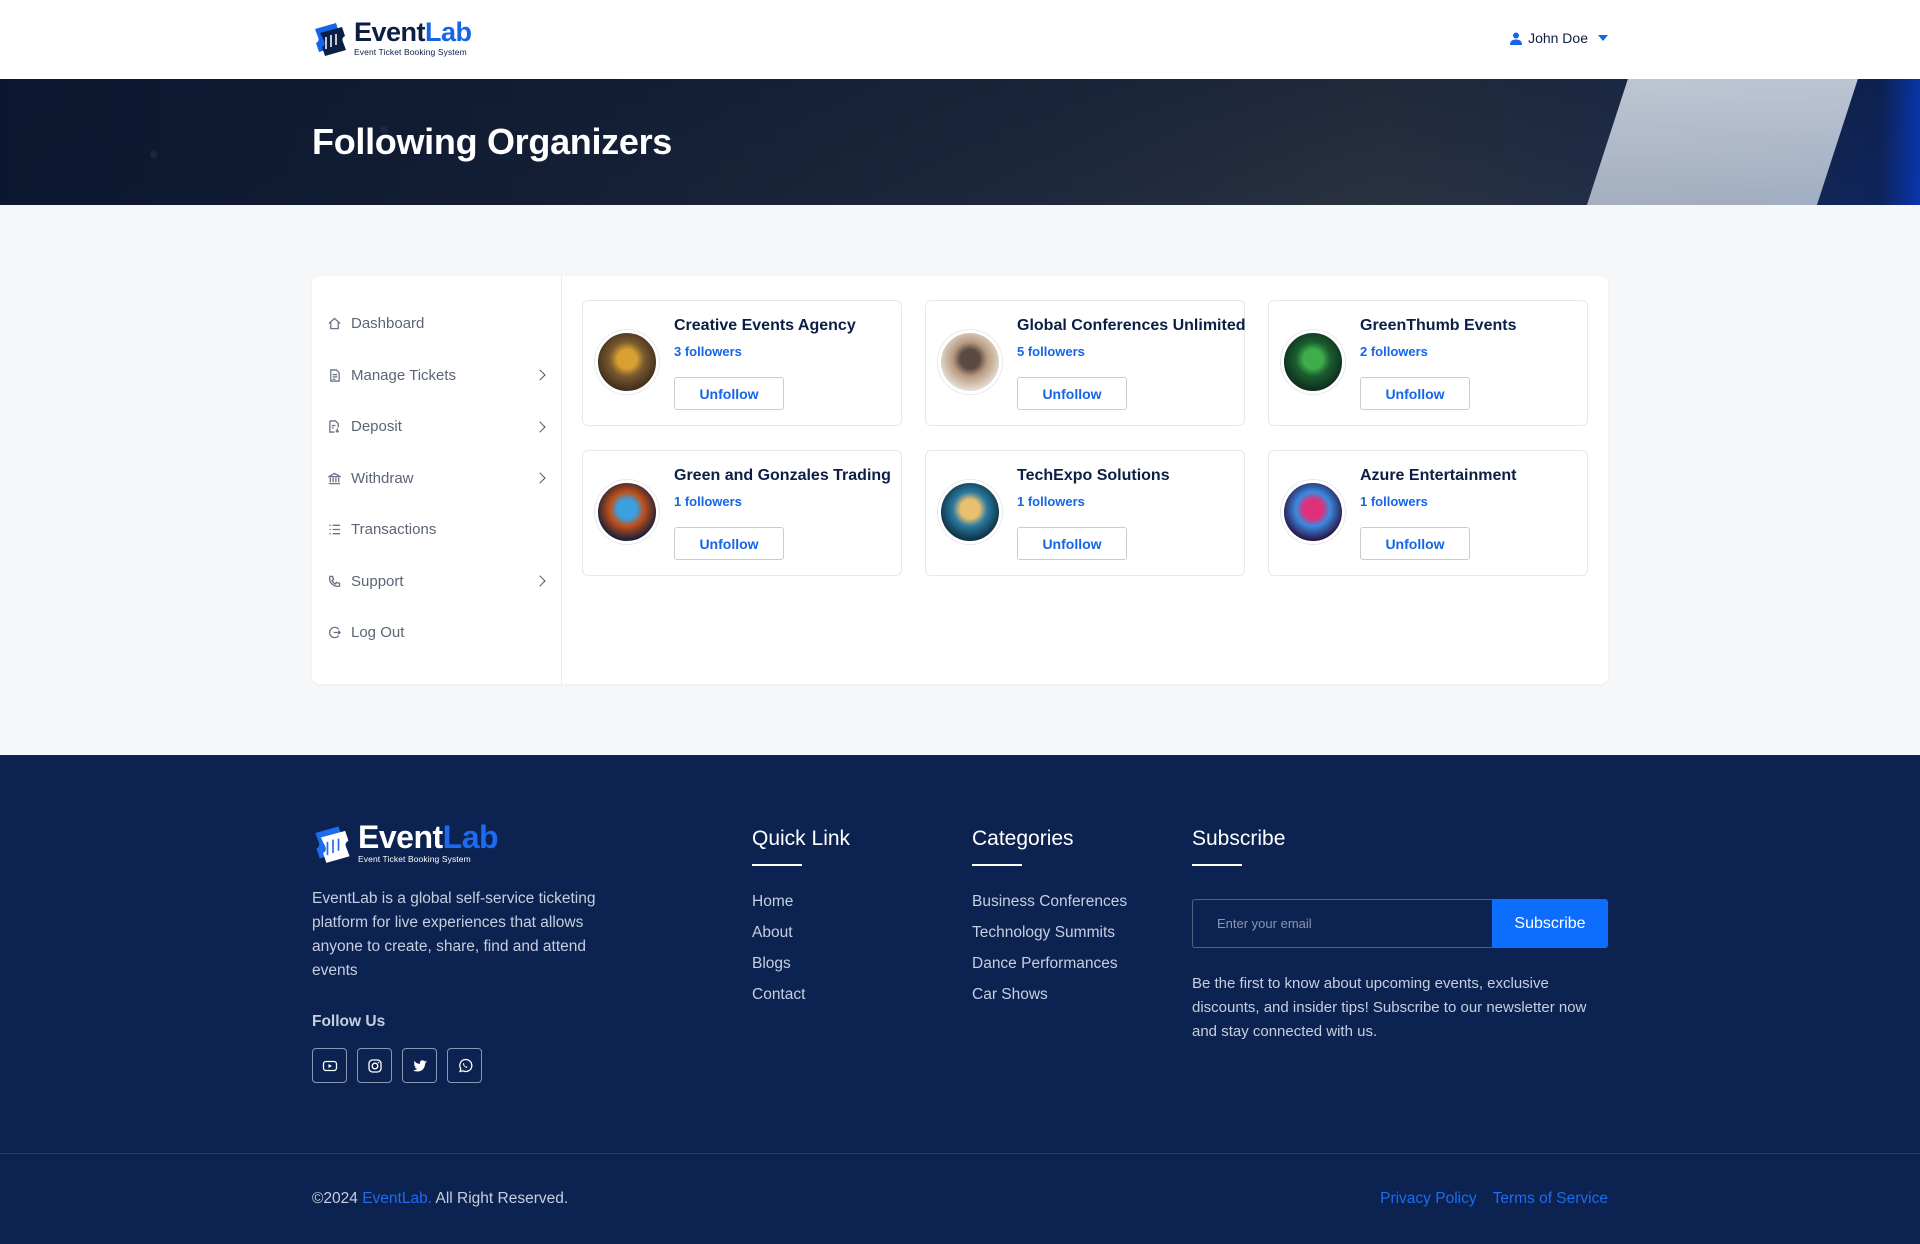  I want to click on footer-brand-logo: EventLab Event Ticket Booking System, so click(405, 841).